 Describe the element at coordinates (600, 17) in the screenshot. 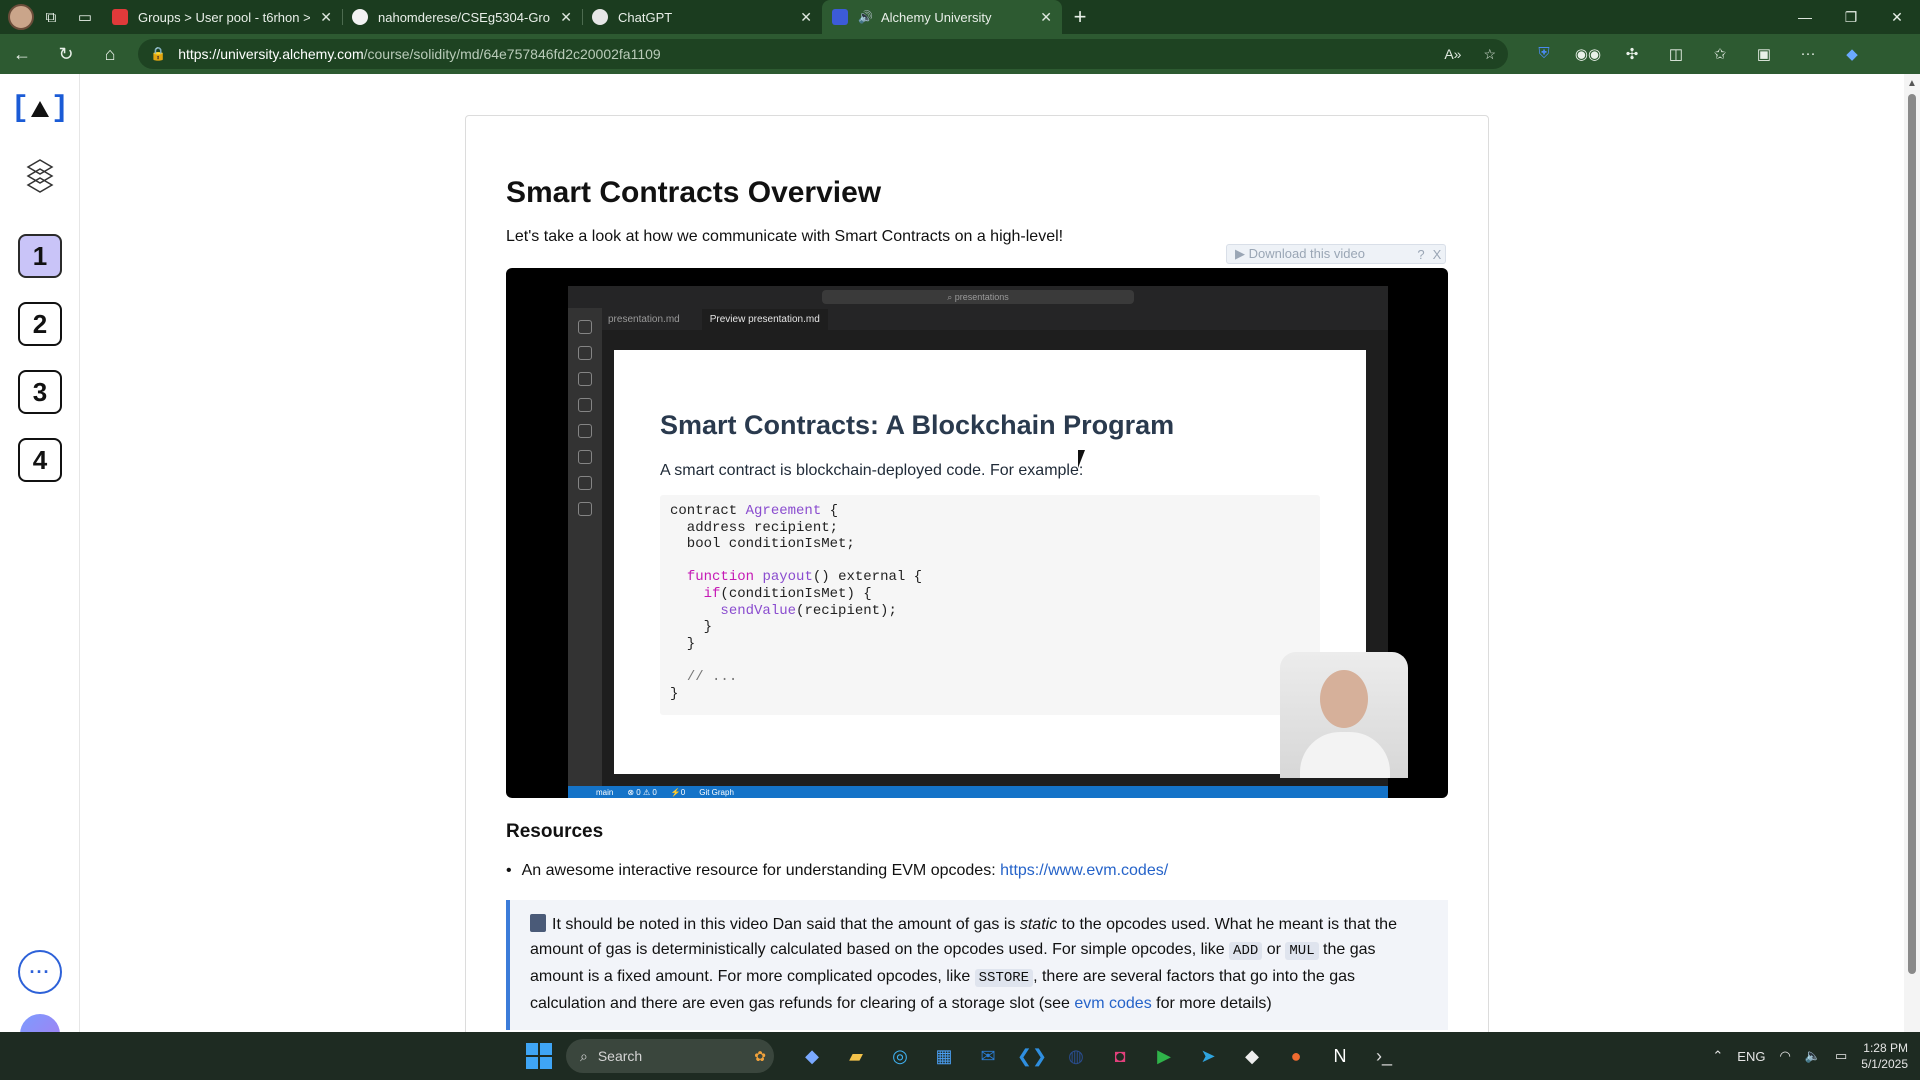

I see `chatgpt-favicon-icon` at that location.